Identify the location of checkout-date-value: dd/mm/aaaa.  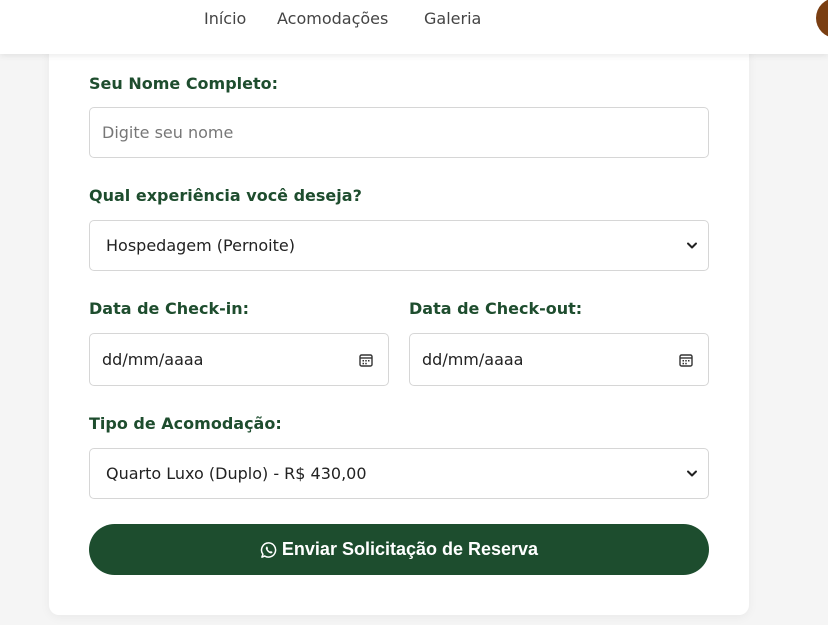
(473, 359).